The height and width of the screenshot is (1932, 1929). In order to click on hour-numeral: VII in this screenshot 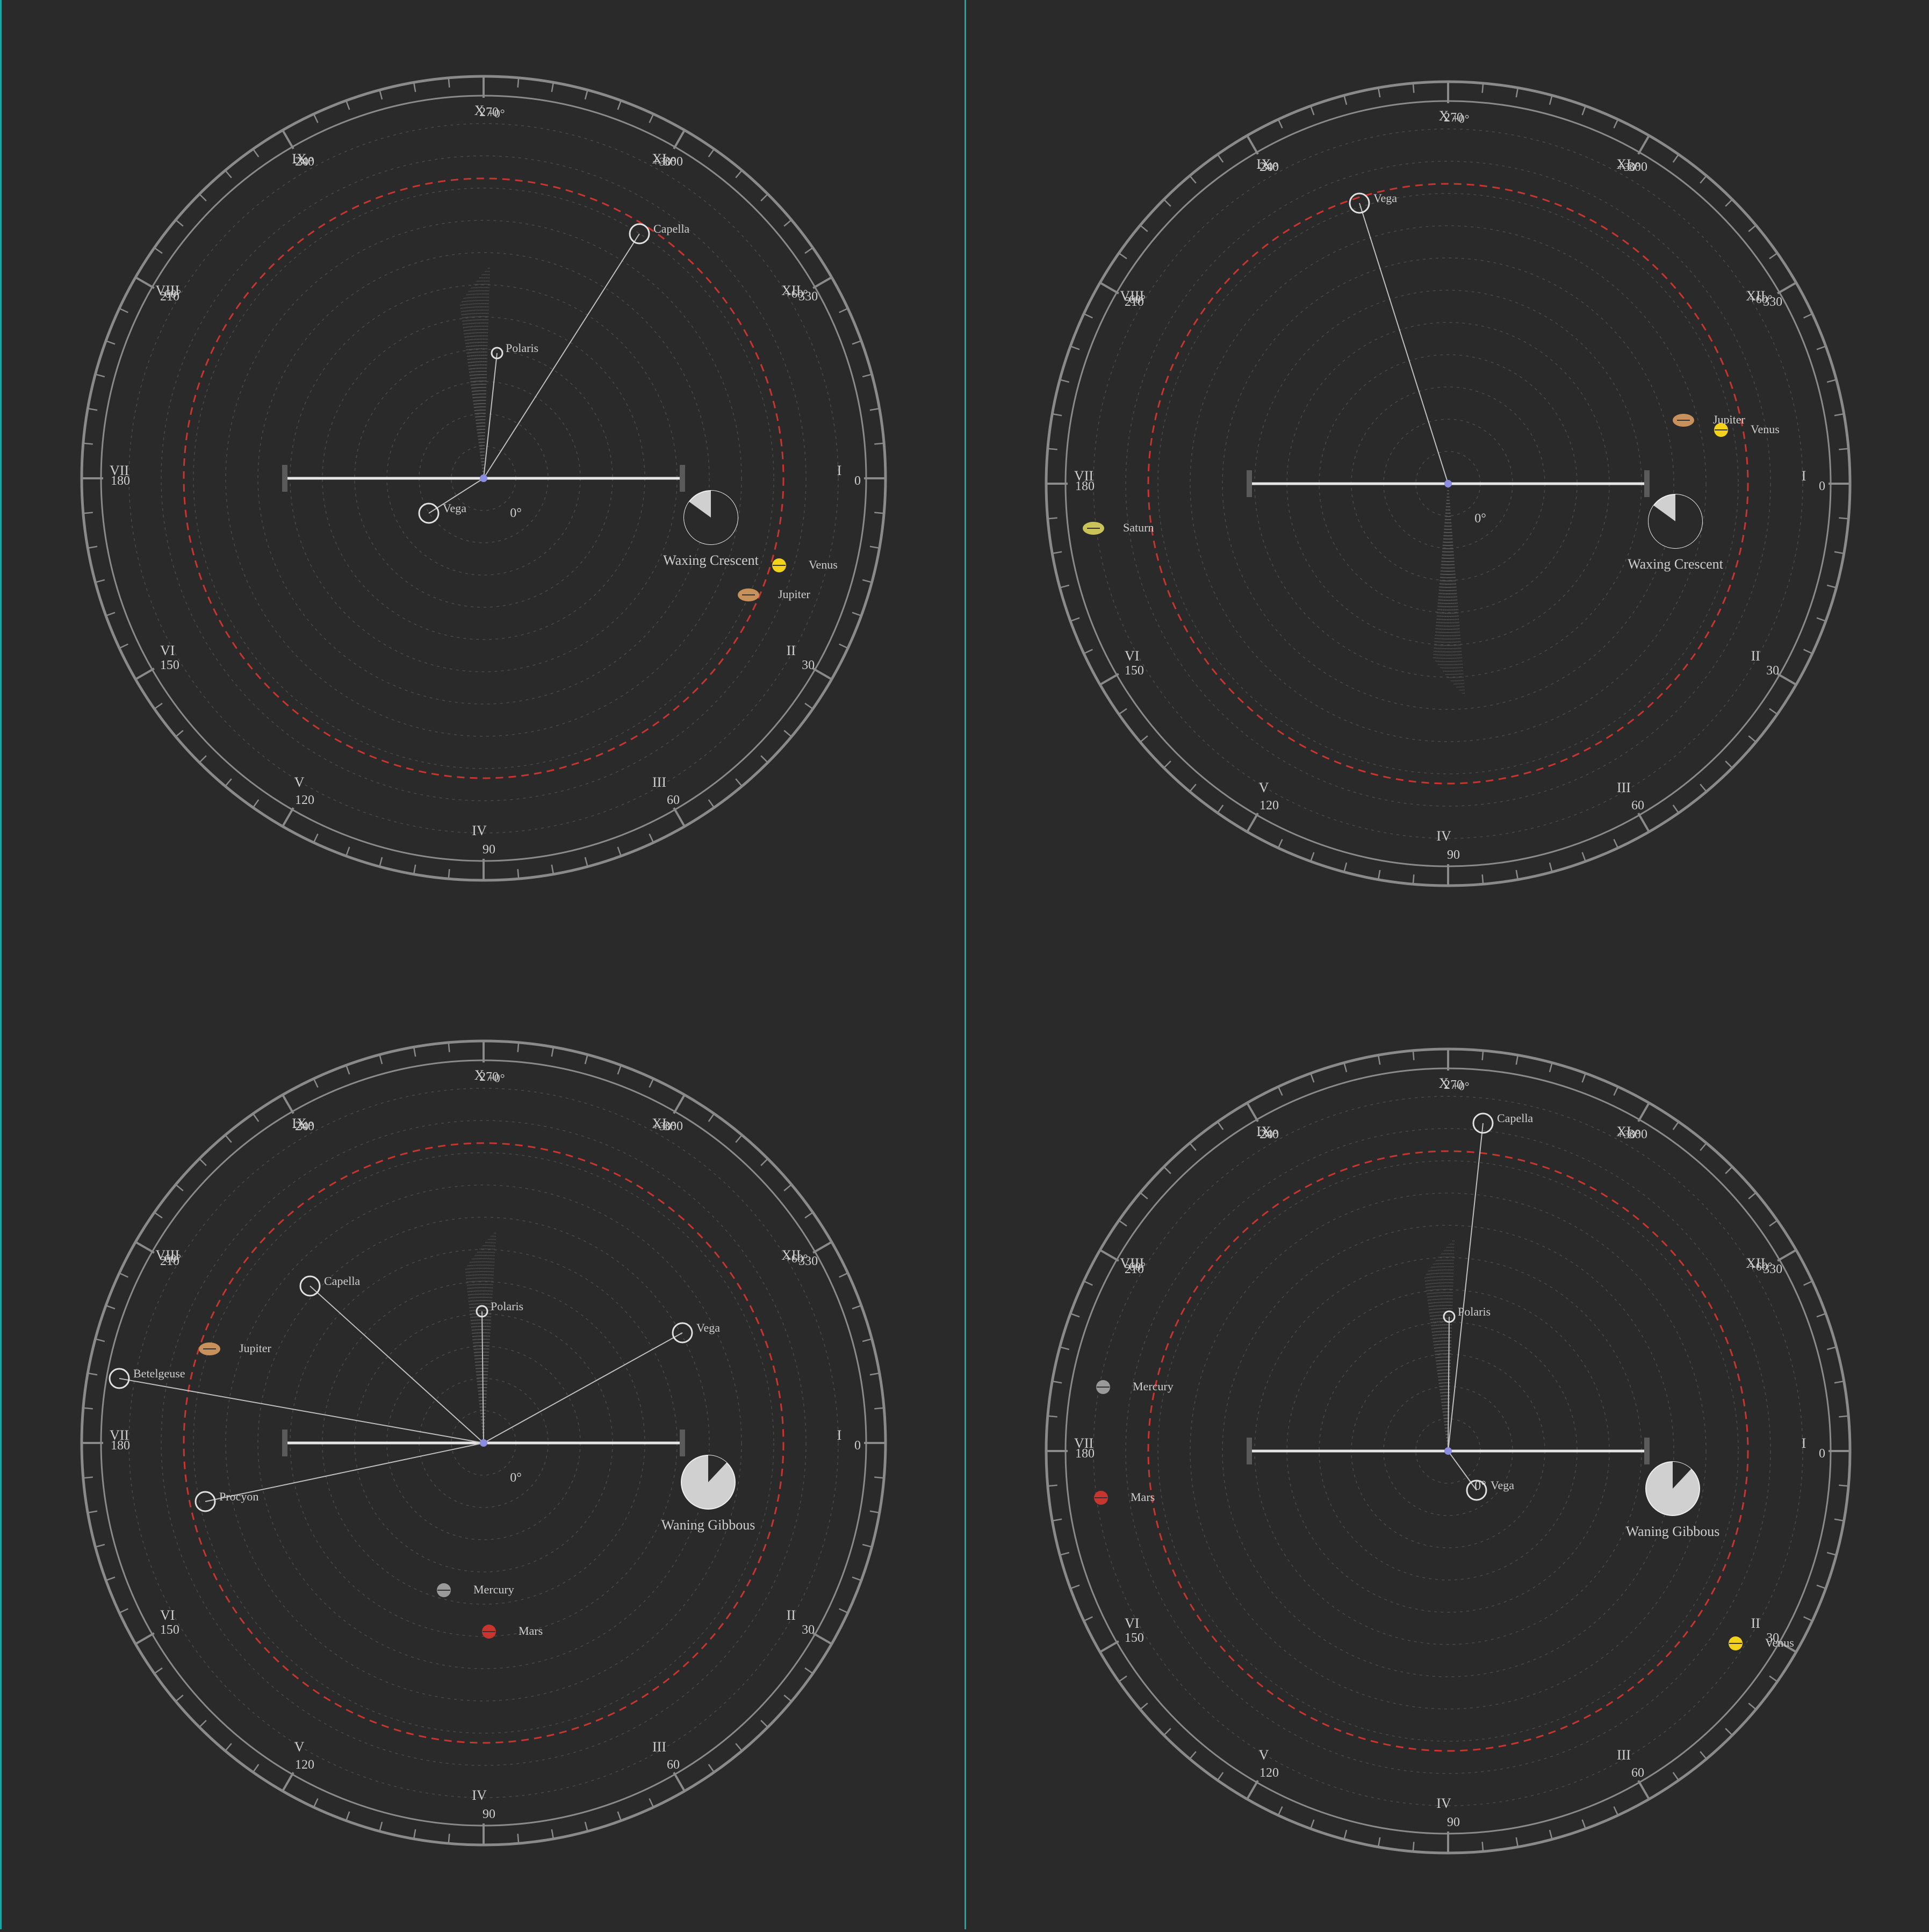, I will do `click(119, 1435)`.